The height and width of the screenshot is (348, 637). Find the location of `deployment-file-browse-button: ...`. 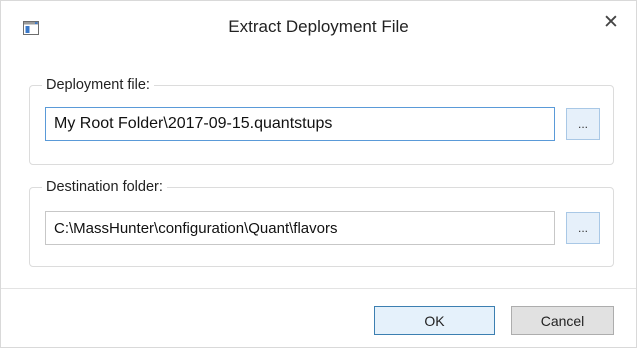

deployment-file-browse-button: ... is located at coordinates (583, 124).